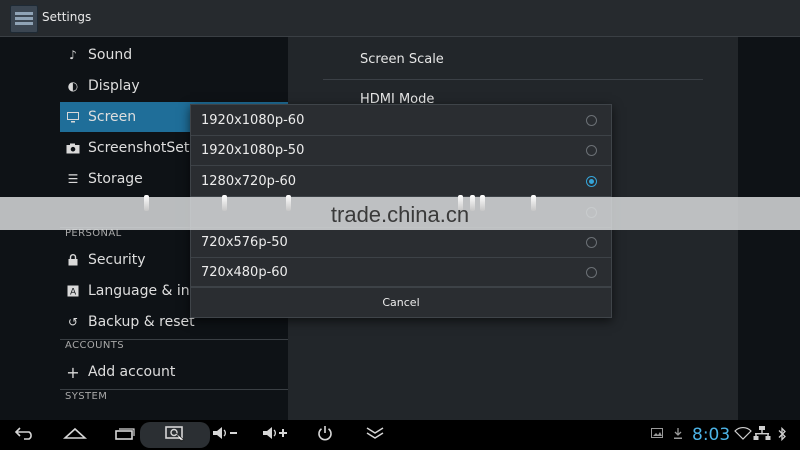 This screenshot has height=450, width=800. What do you see at coordinates (244, 242) in the screenshot?
I see `option-label: 720x576p-50` at bounding box center [244, 242].